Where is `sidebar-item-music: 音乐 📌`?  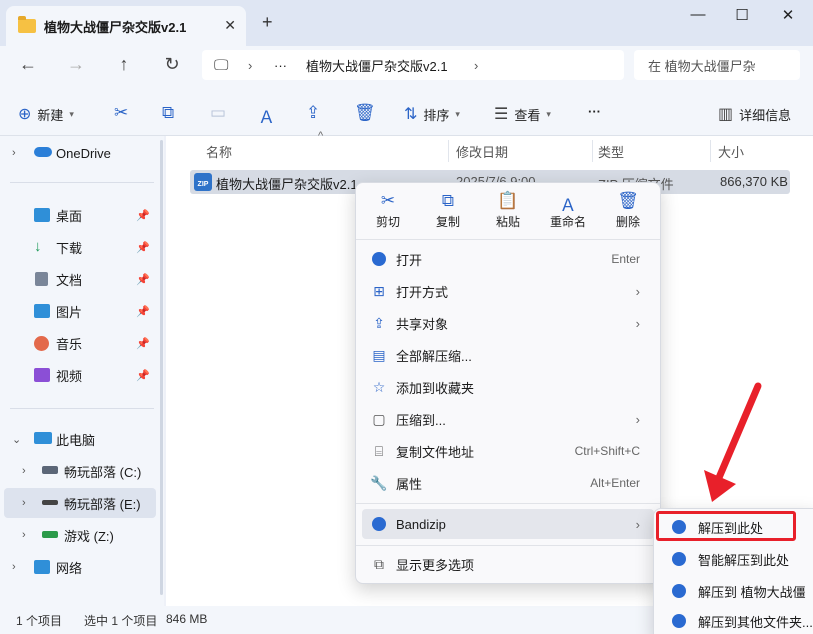
sidebar-item-music: 音乐 📌 is located at coordinates (79, 343).